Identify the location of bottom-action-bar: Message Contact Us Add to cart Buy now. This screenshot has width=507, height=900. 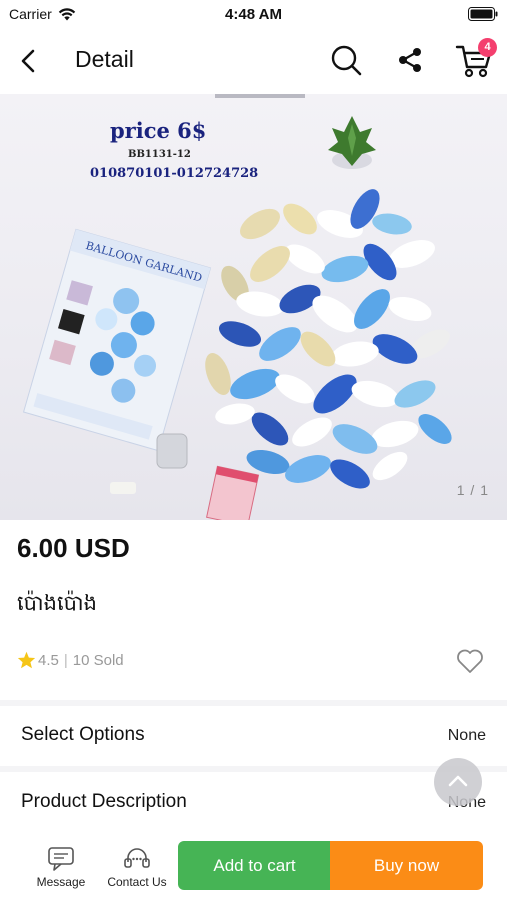
(253, 869).